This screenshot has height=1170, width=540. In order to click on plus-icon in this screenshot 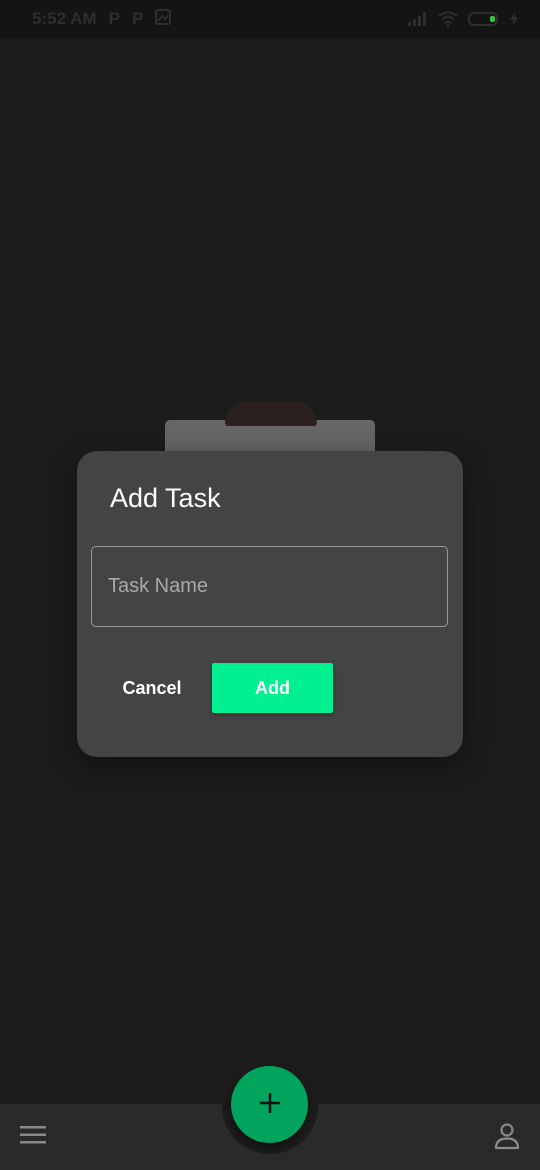, I will do `click(270, 1104)`.